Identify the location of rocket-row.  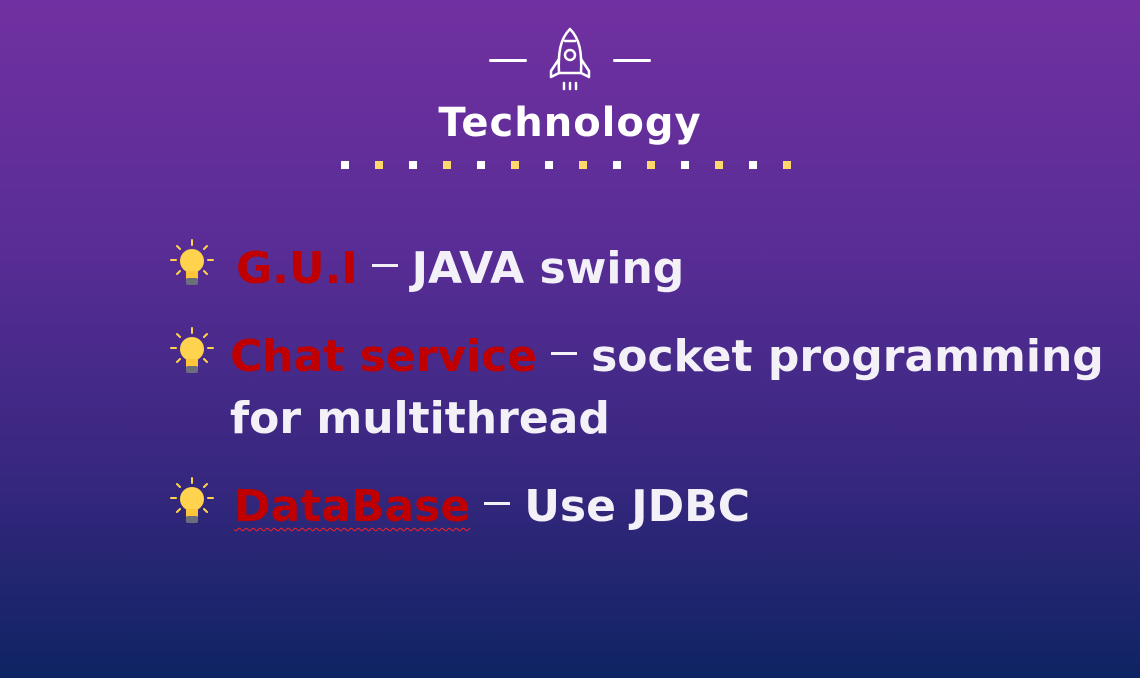
(570, 60).